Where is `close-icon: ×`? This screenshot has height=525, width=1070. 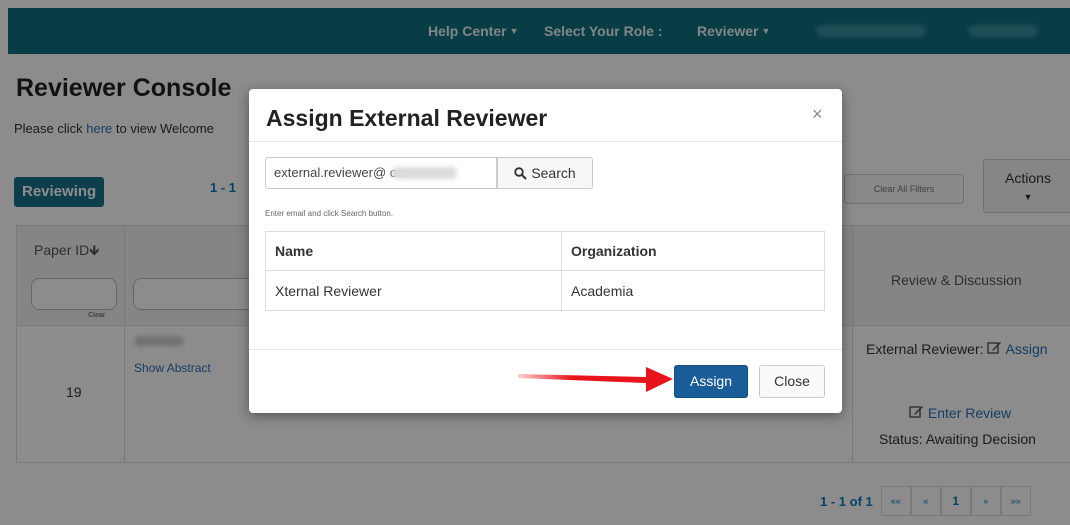 close-icon: × is located at coordinates (817, 114).